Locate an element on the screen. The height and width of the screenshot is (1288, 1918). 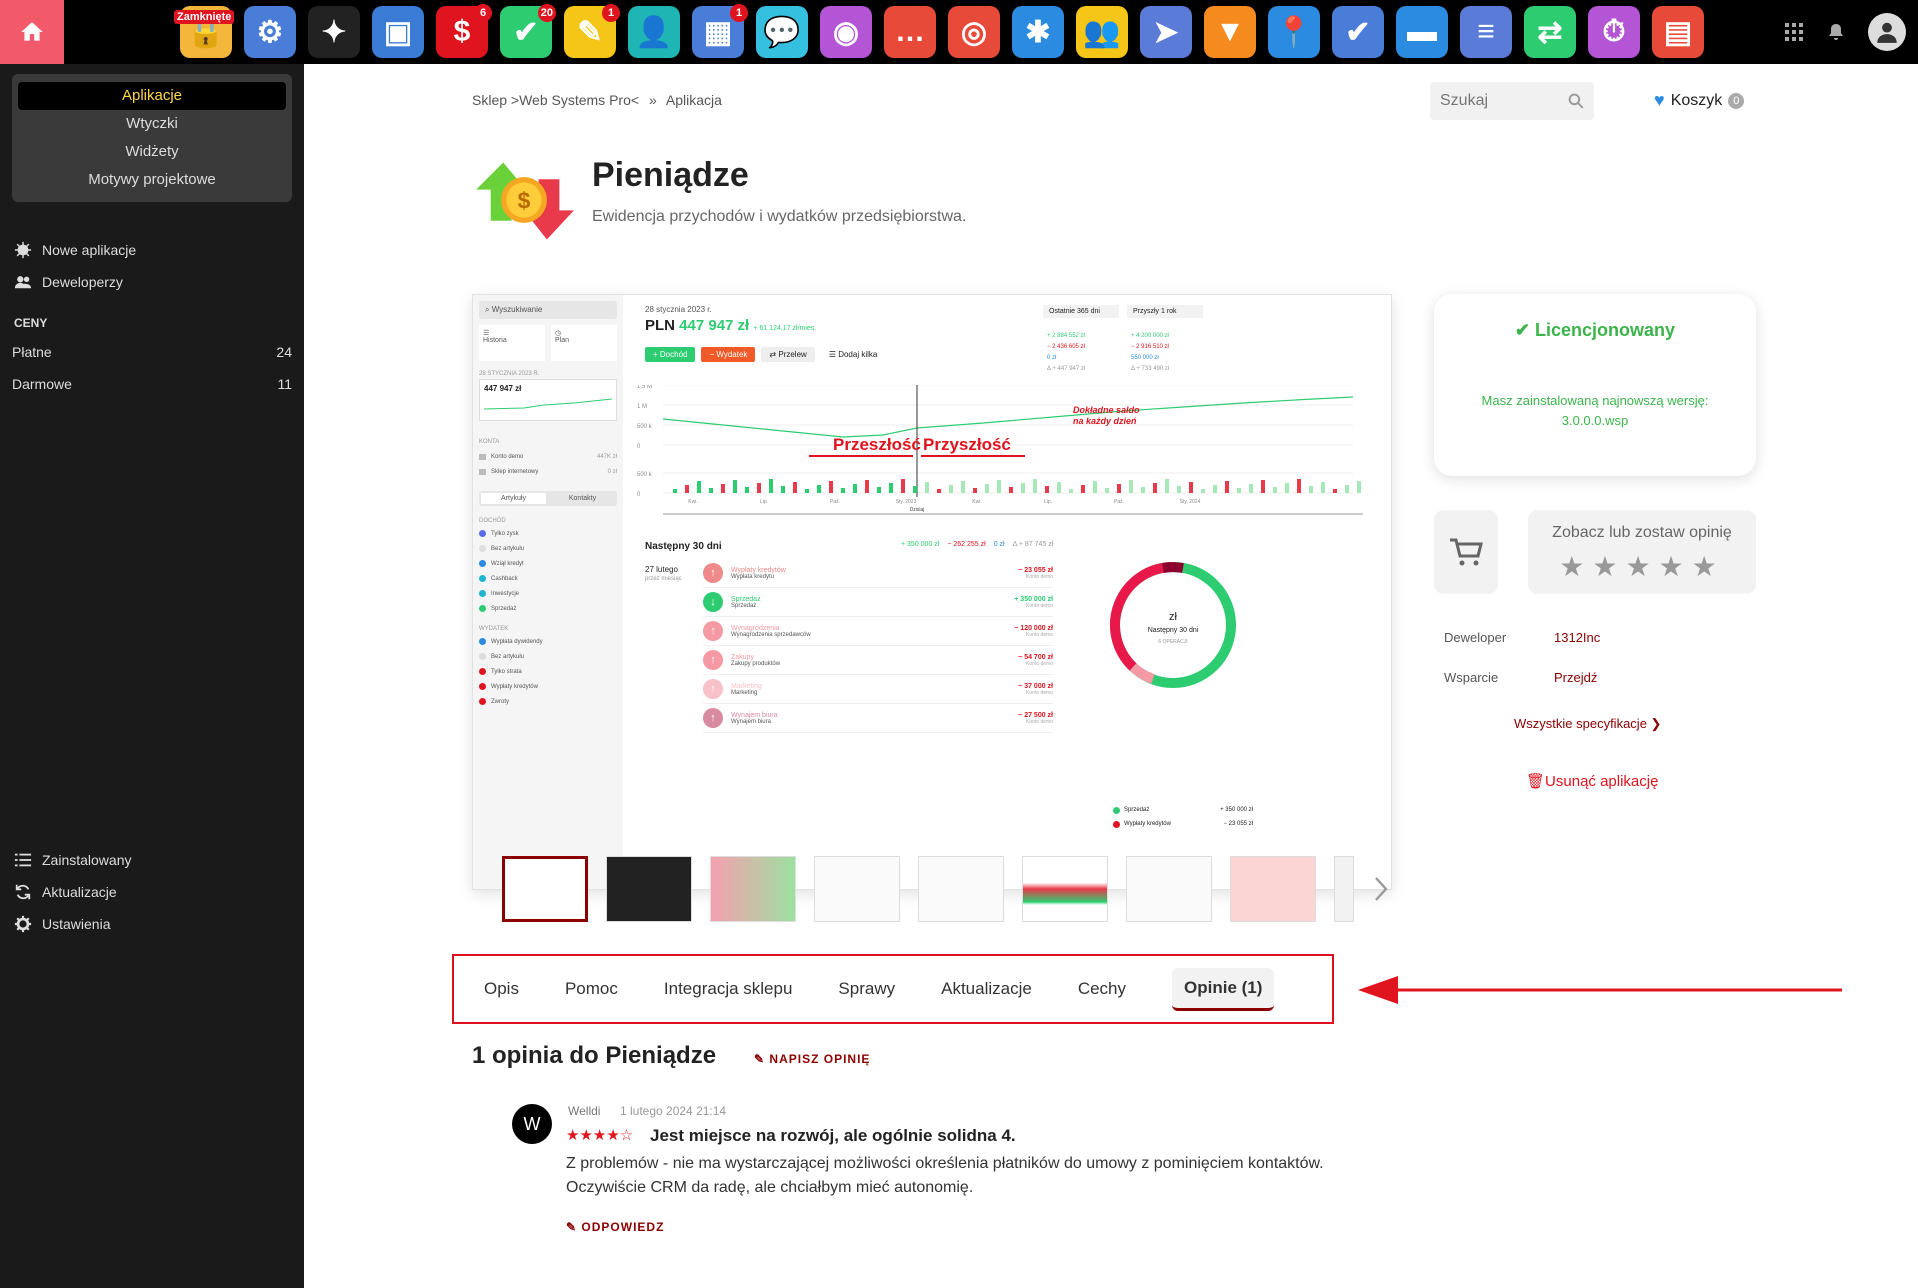
app-glyph: ✔ is located at coordinates (1358, 32).